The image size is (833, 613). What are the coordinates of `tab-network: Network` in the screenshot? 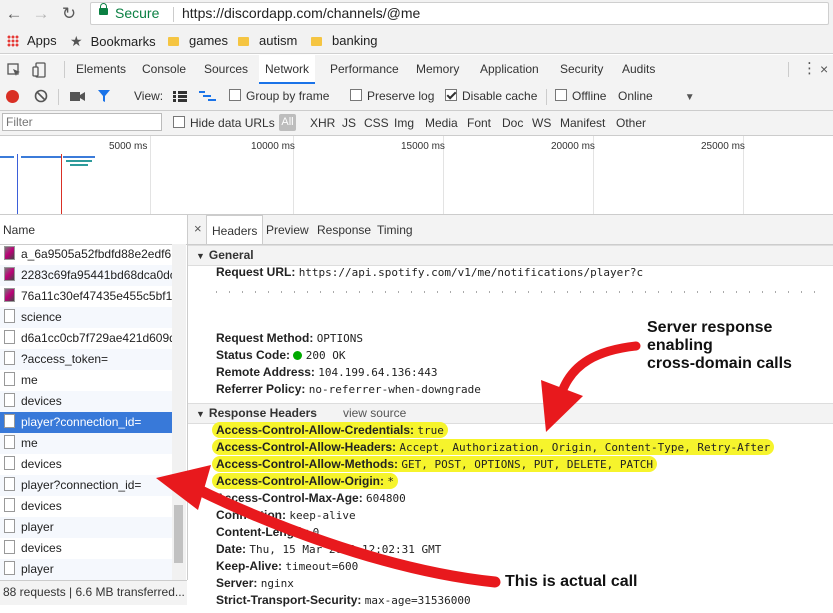 It's located at (287, 69).